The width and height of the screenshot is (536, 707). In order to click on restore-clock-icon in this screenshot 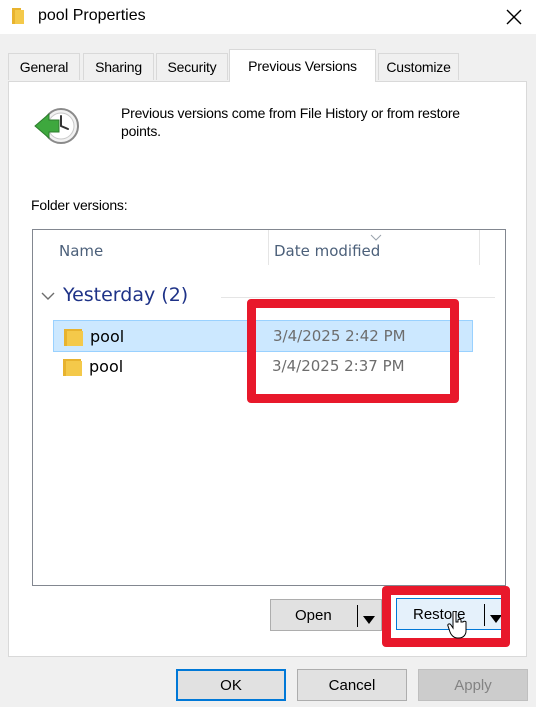, I will do `click(59, 128)`.